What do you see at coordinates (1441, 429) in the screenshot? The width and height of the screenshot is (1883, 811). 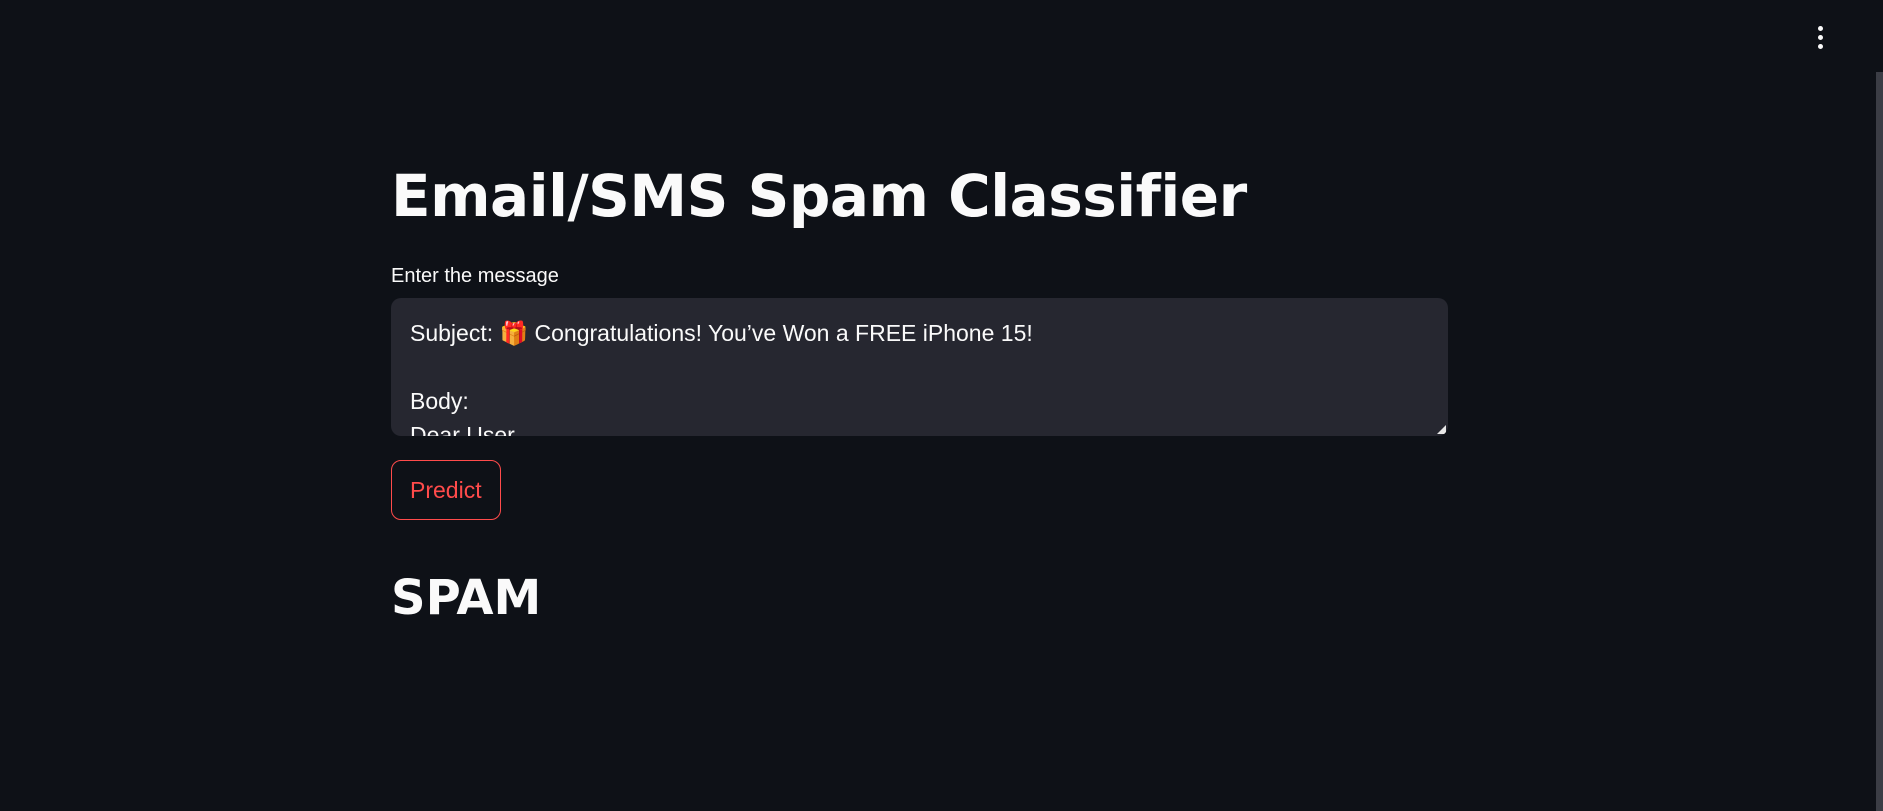 I see `resize-handle-icon` at bounding box center [1441, 429].